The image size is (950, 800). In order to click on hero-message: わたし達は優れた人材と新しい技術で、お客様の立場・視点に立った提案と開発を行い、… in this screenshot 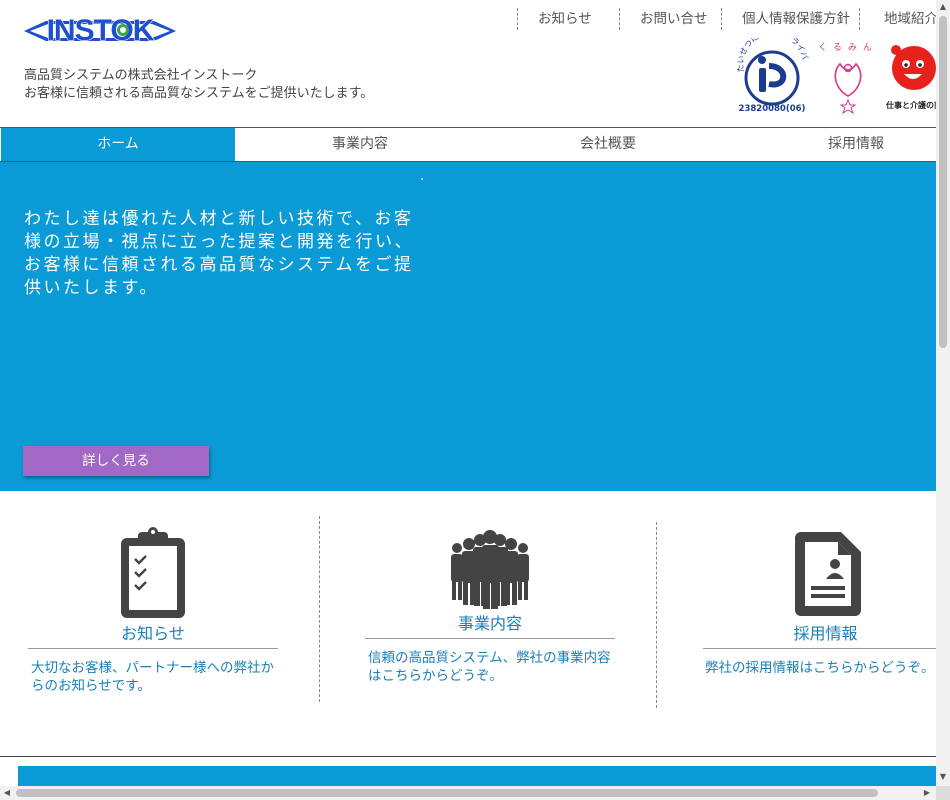, I will do `click(219, 253)`.